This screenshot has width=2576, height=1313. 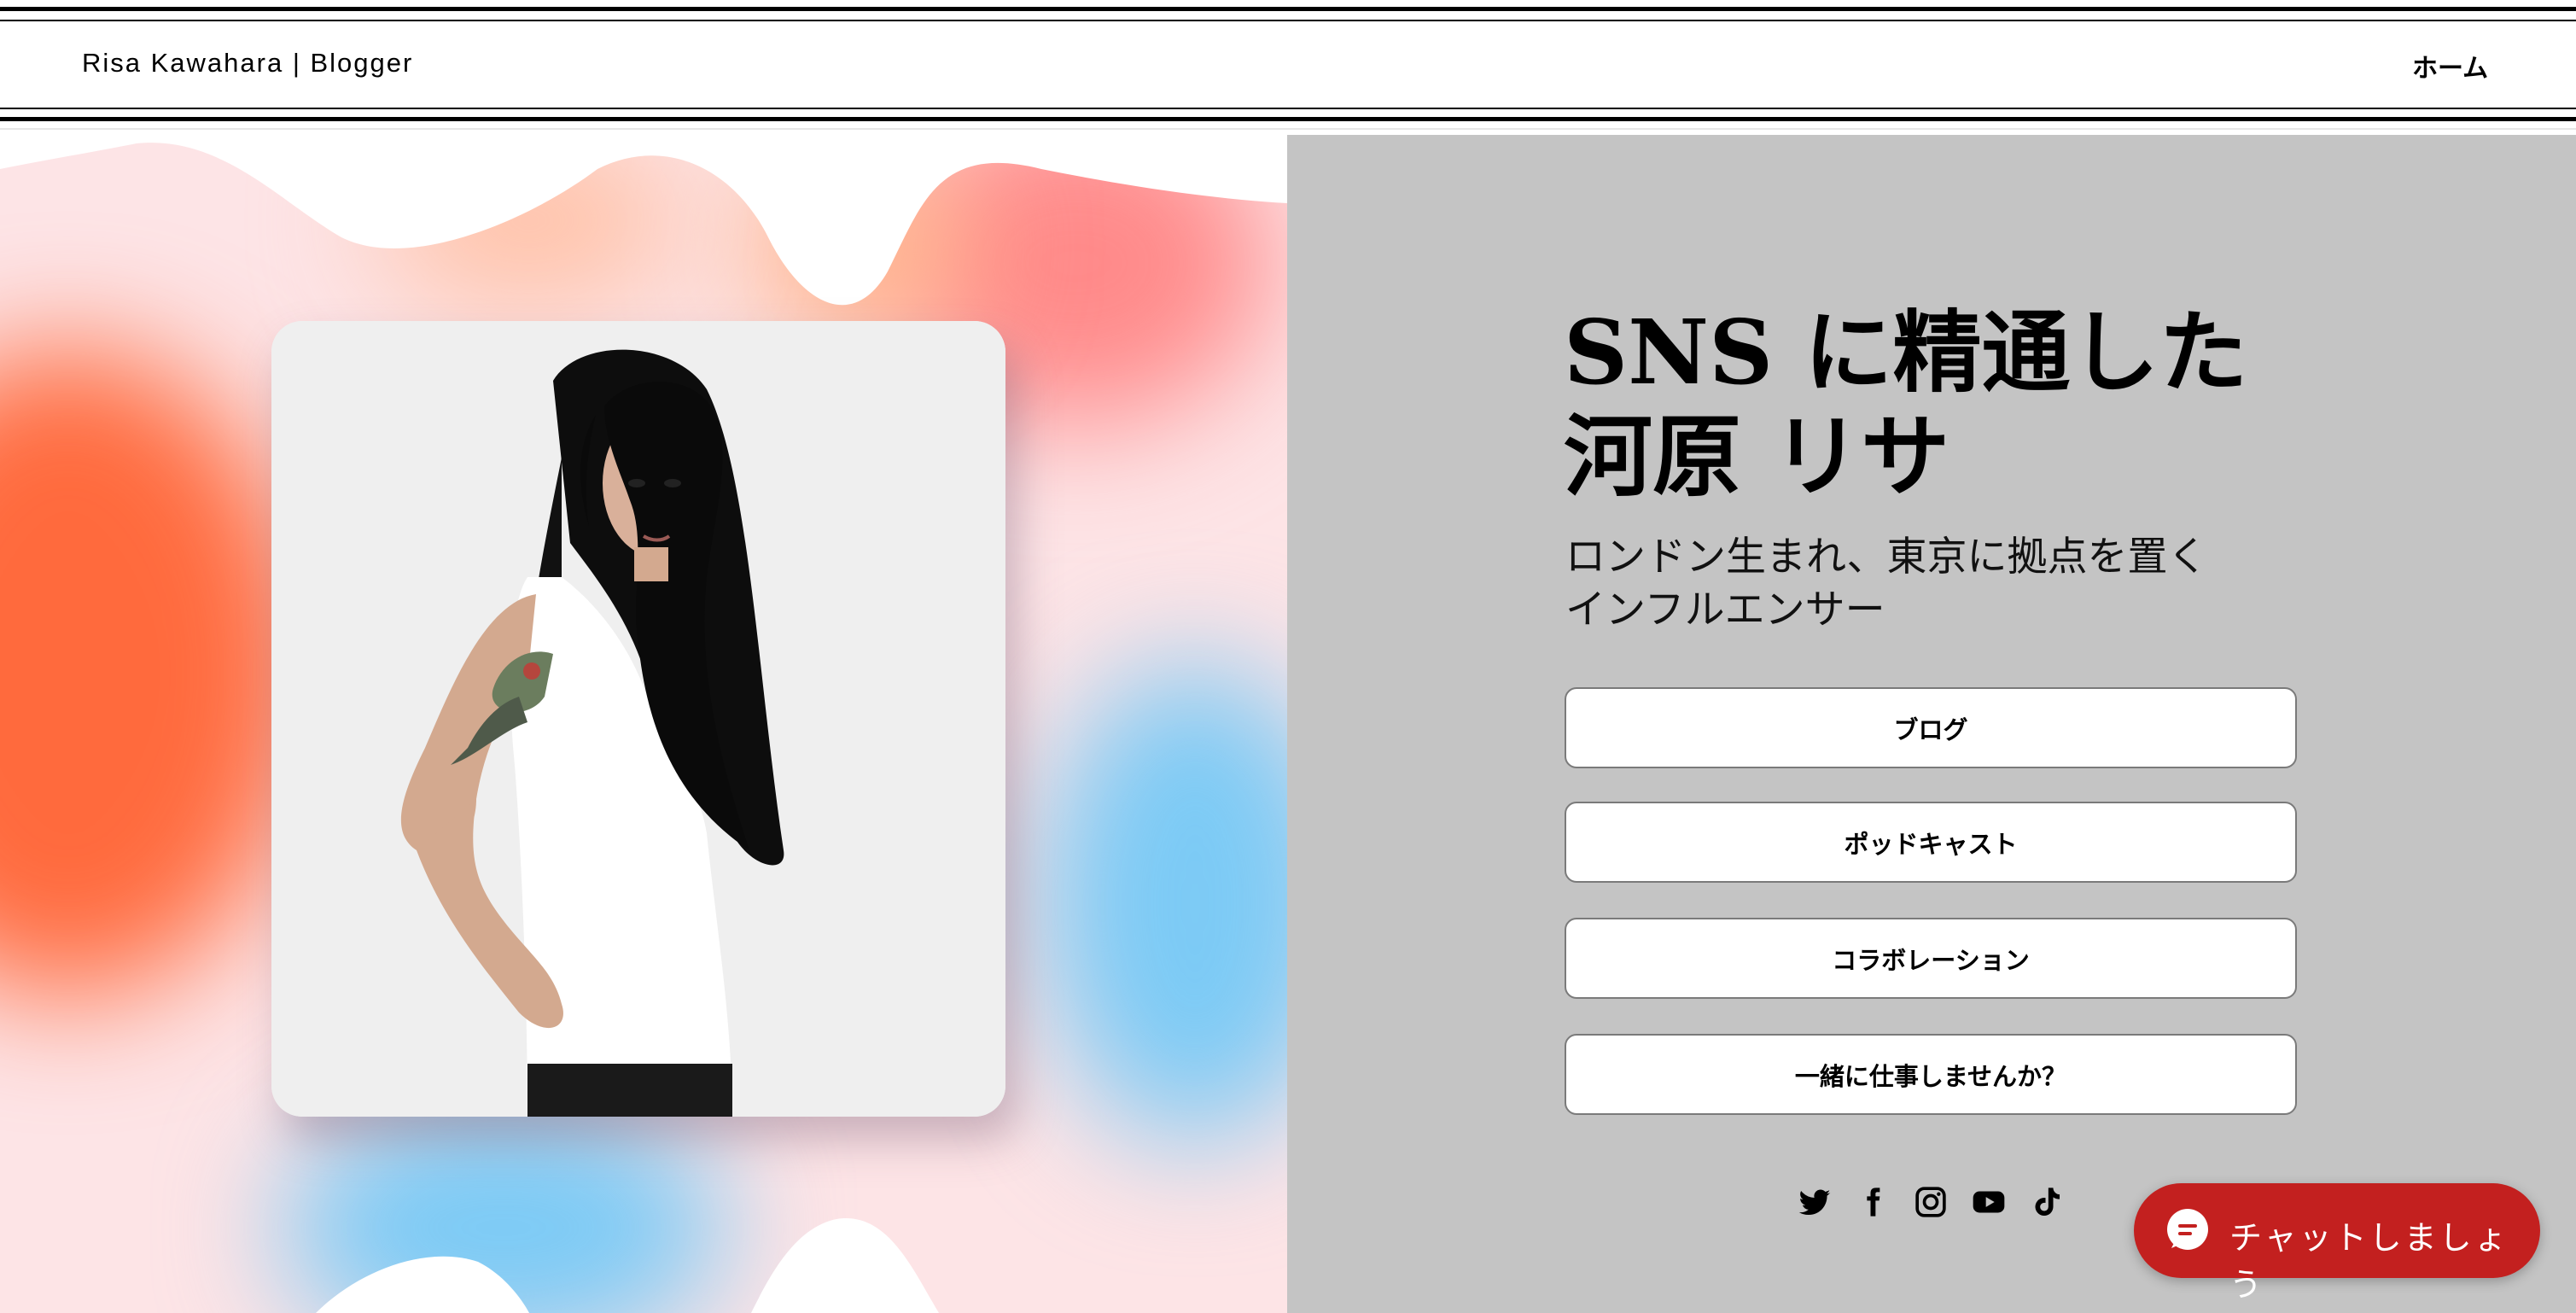 What do you see at coordinates (1164, 903) in the screenshot?
I see `gradient-blob-blue-right` at bounding box center [1164, 903].